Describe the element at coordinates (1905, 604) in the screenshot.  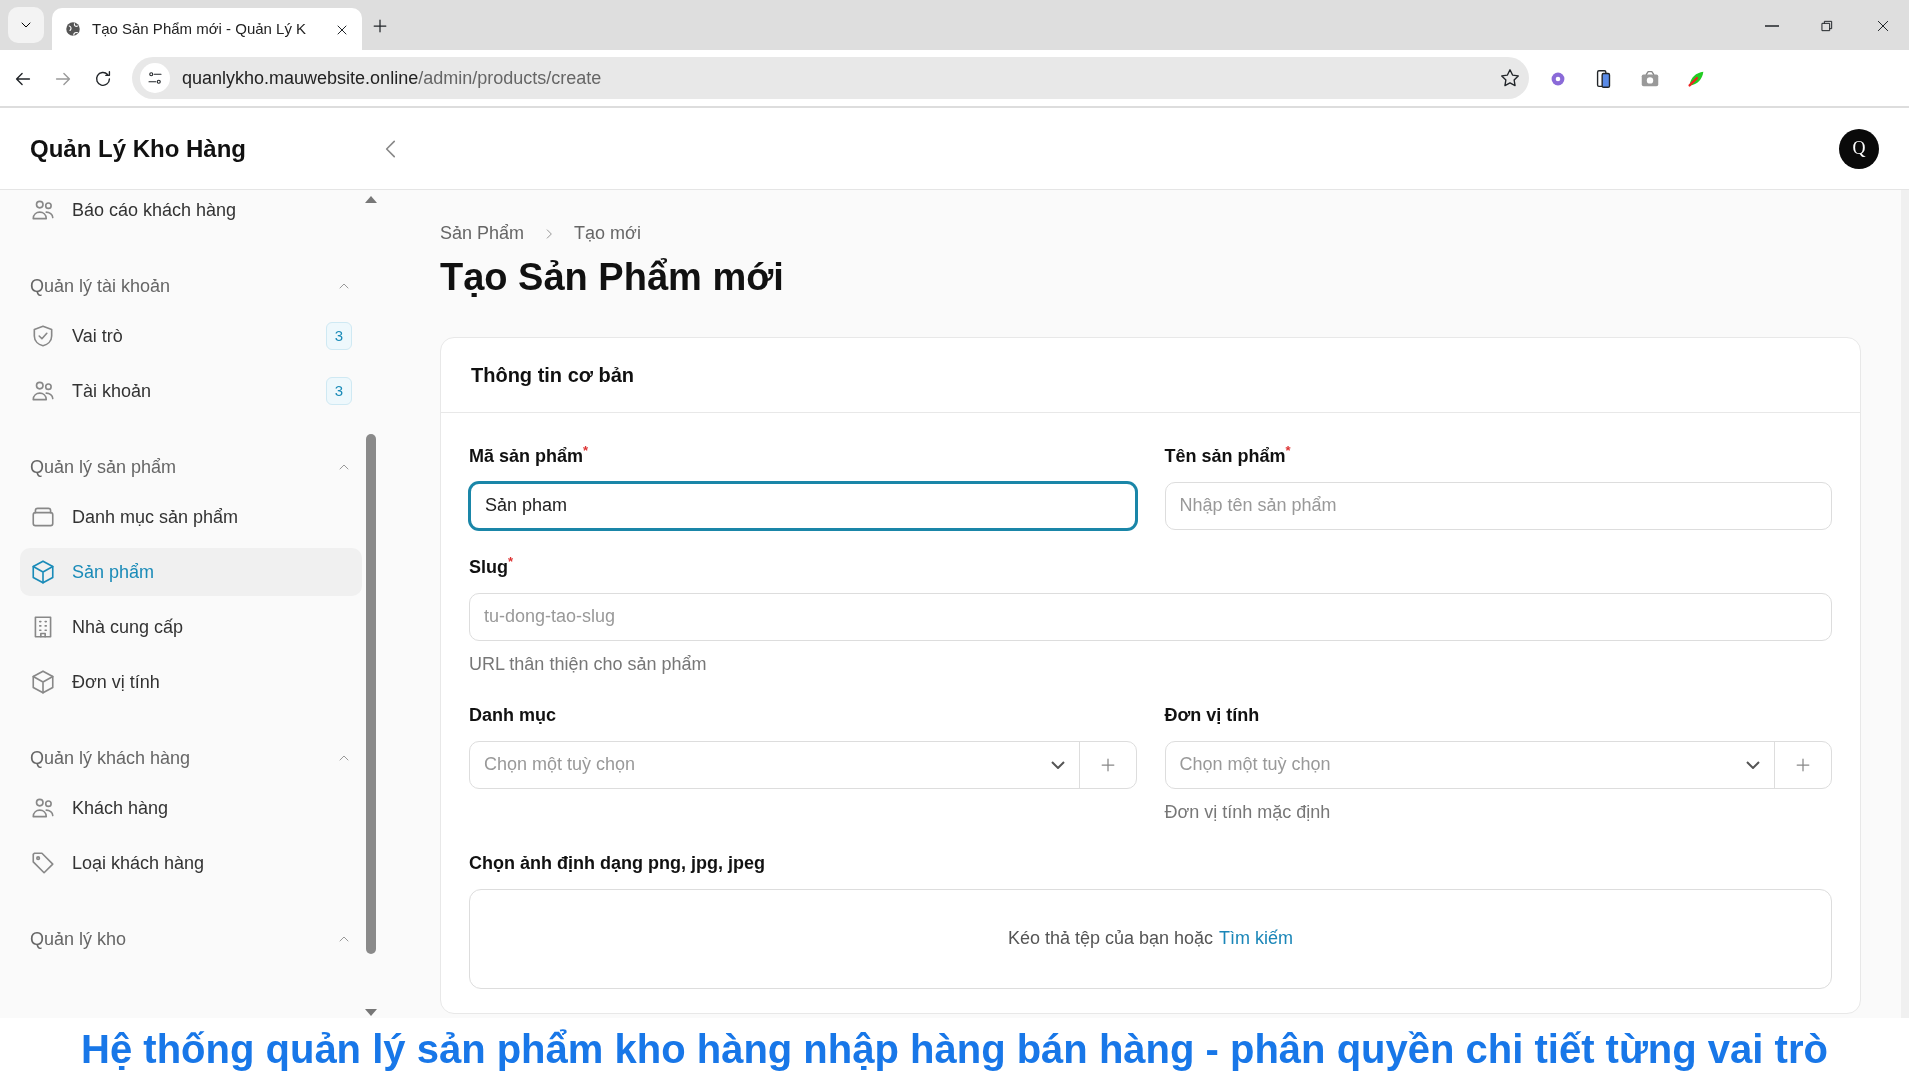
I see `page-scrollbar` at that location.